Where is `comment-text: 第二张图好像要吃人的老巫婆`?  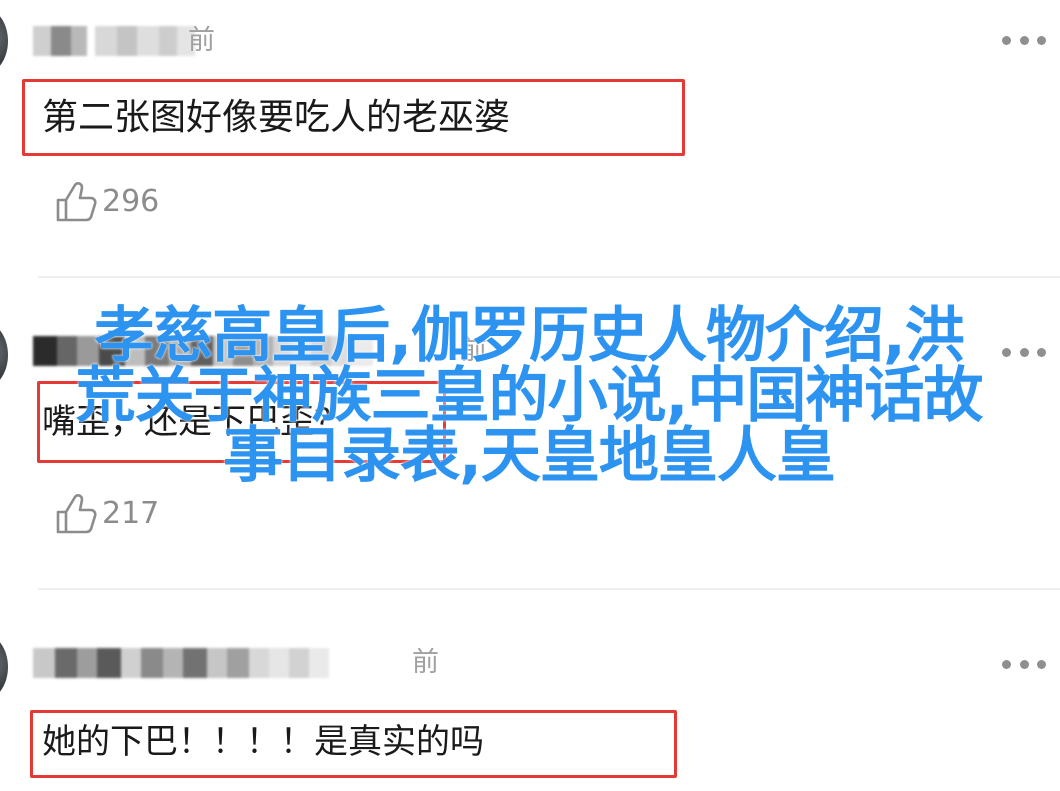 comment-text: 第二张图好像要吃人的老巫婆 is located at coordinates (276, 117).